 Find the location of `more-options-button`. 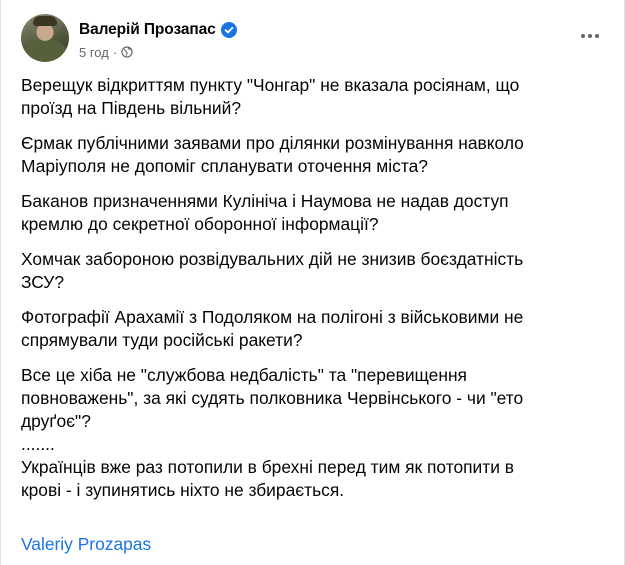

more-options-button is located at coordinates (590, 36).